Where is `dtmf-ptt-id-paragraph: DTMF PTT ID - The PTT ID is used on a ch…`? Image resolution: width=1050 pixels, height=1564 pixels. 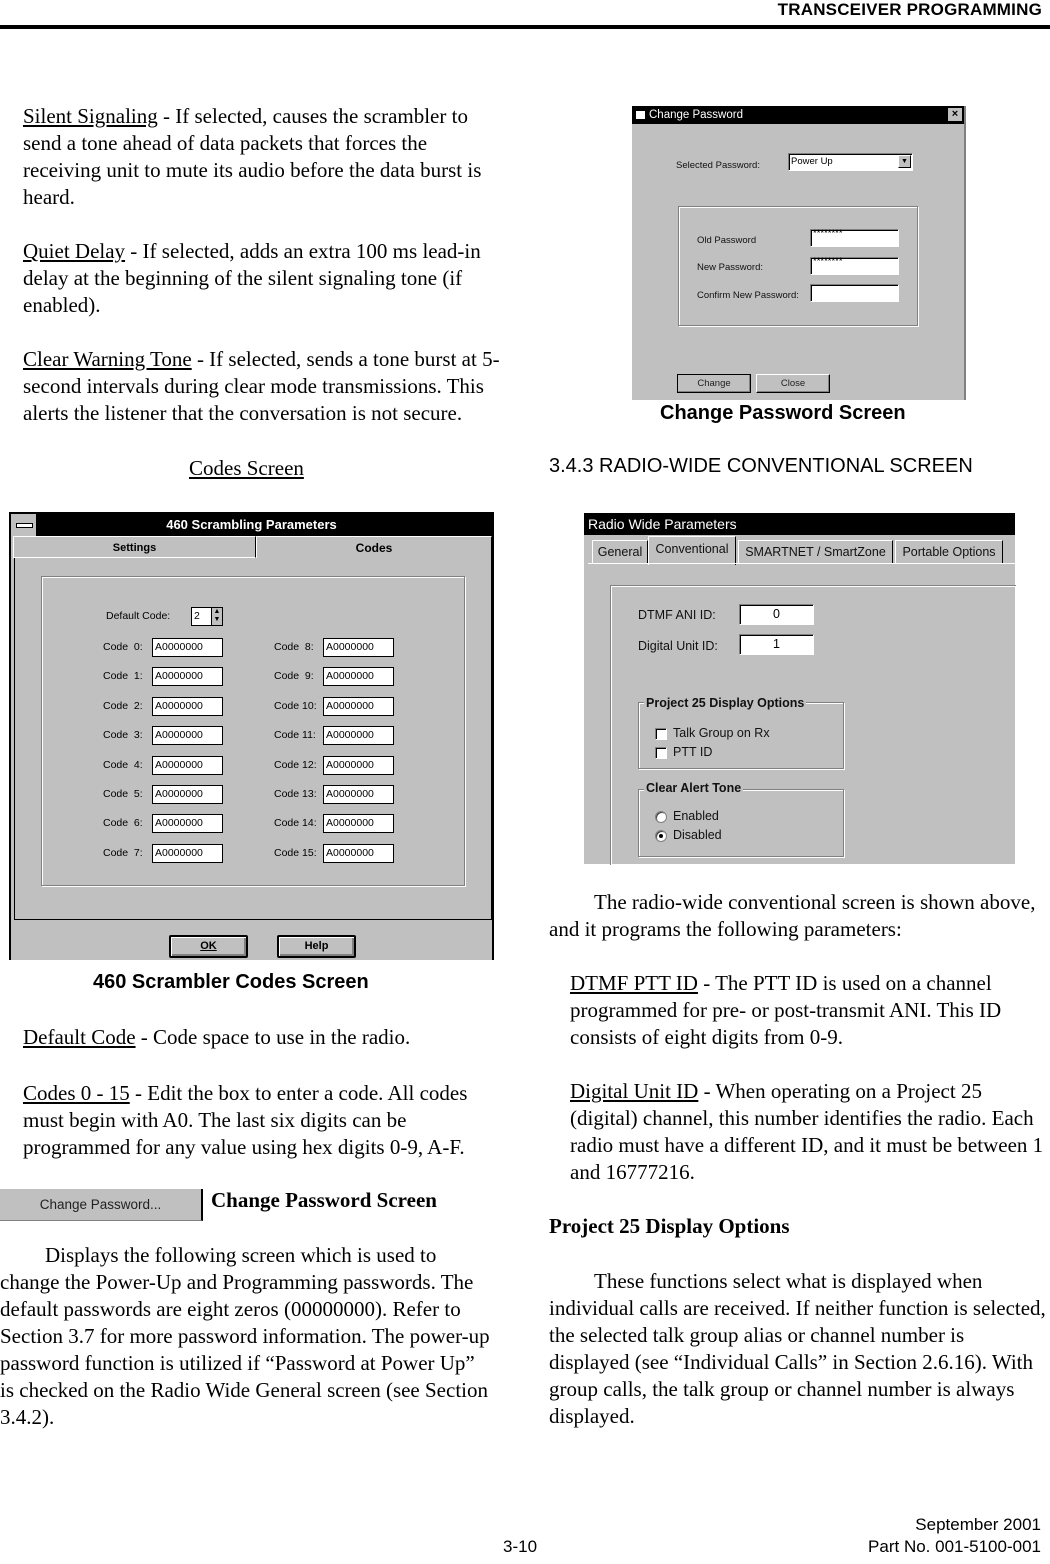 dtmf-ptt-id-paragraph: DTMF PTT ID - The PTT ID is used on a ch… is located at coordinates (786, 1010).